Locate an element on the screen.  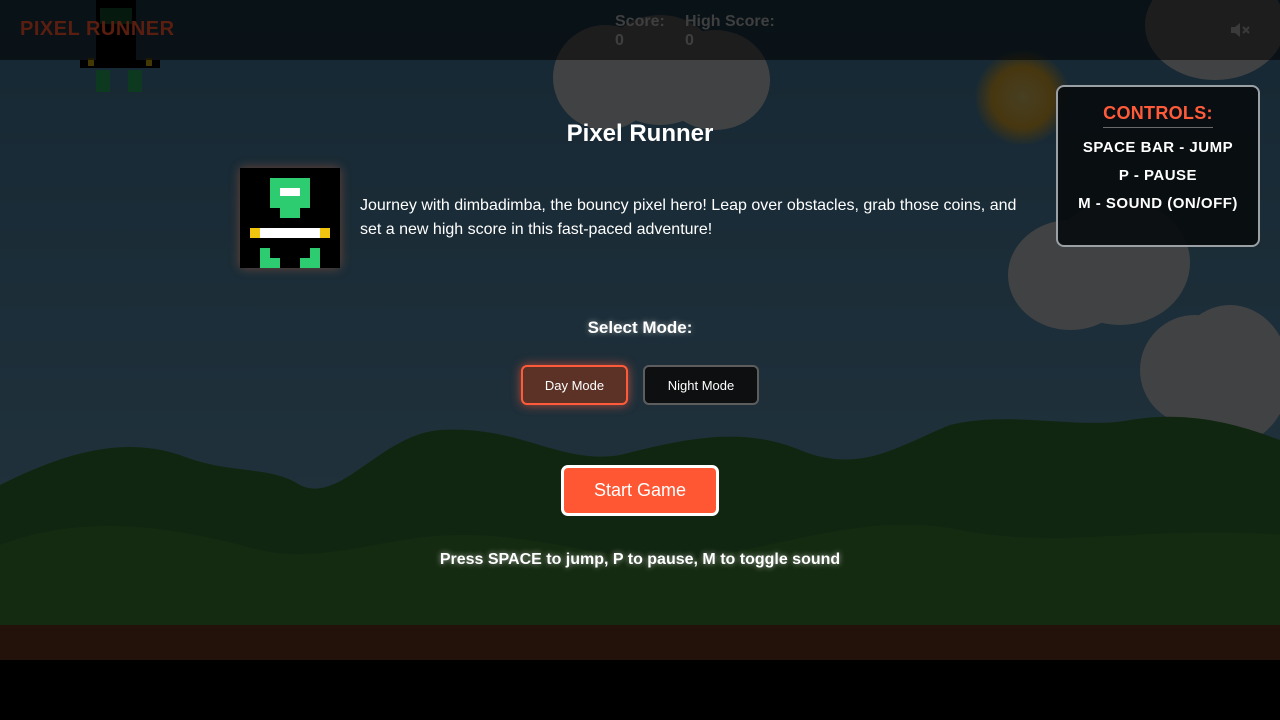
controls-item-sound: M - SOUND (ON/OFF) is located at coordinates (1158, 203).